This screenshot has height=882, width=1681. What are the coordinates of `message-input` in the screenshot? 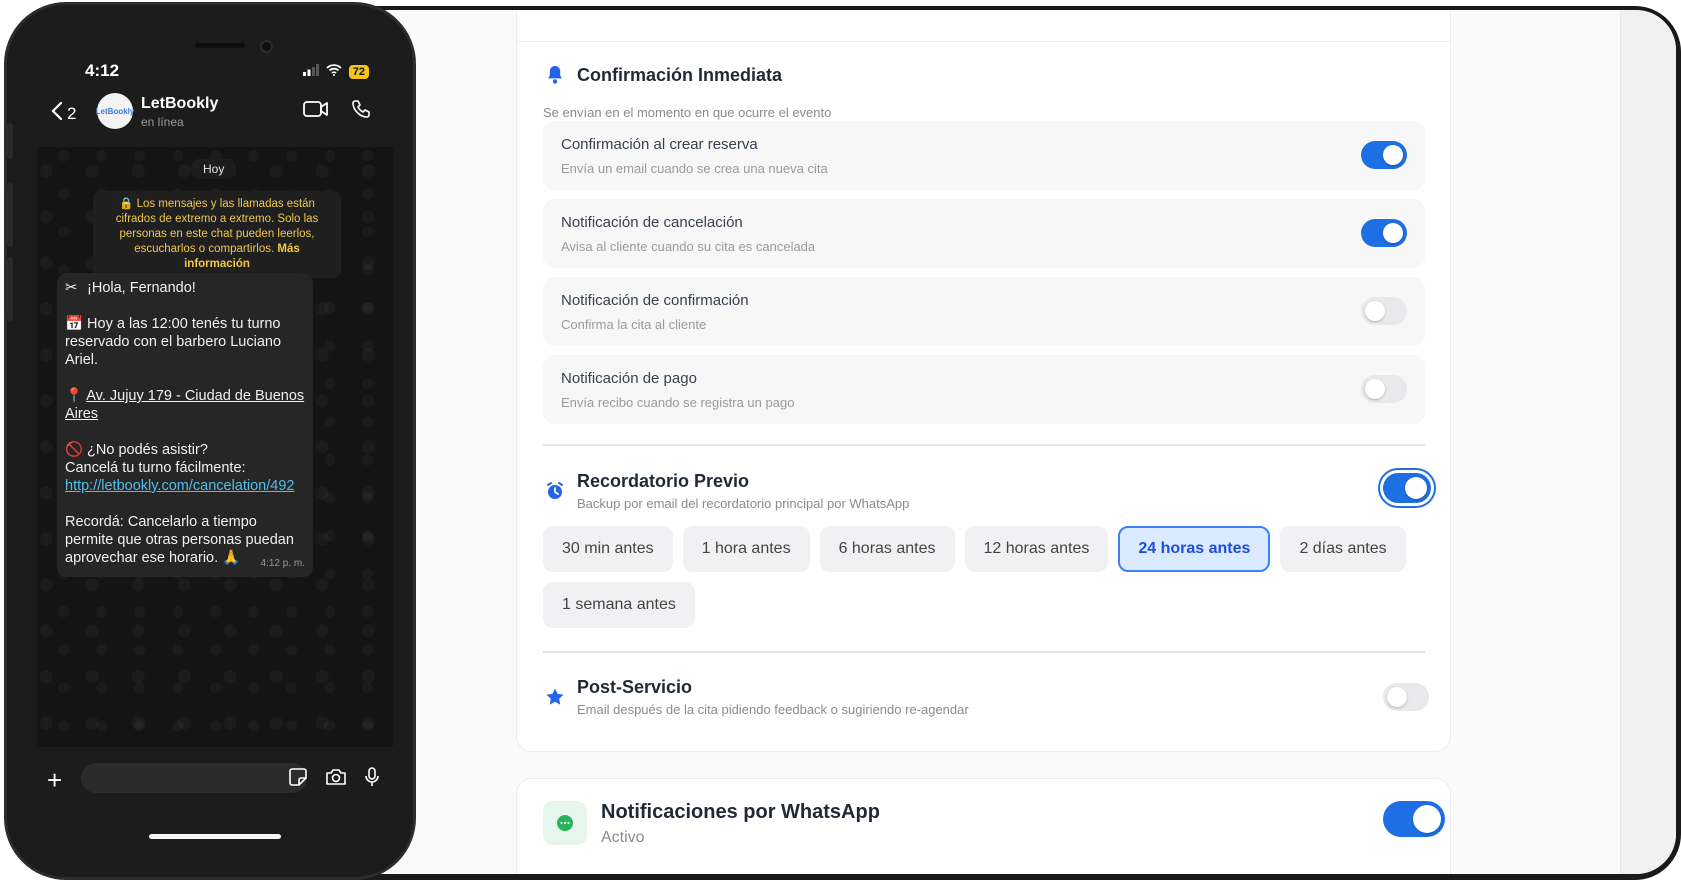 It's located at (194, 778).